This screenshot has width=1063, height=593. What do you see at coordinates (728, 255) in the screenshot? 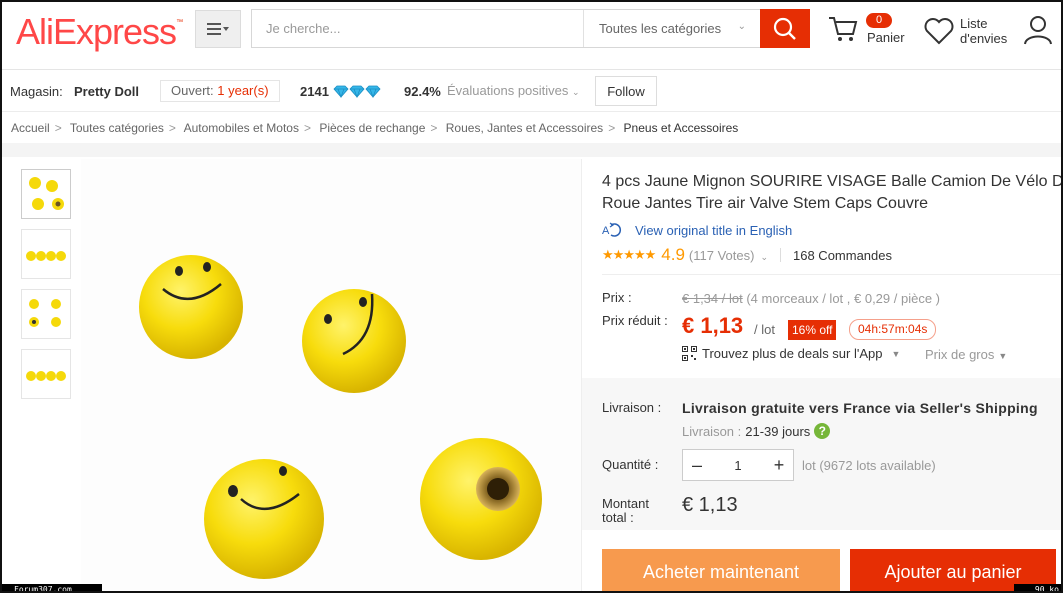
I see `votes-count: (117 Votes) ⌄` at bounding box center [728, 255].